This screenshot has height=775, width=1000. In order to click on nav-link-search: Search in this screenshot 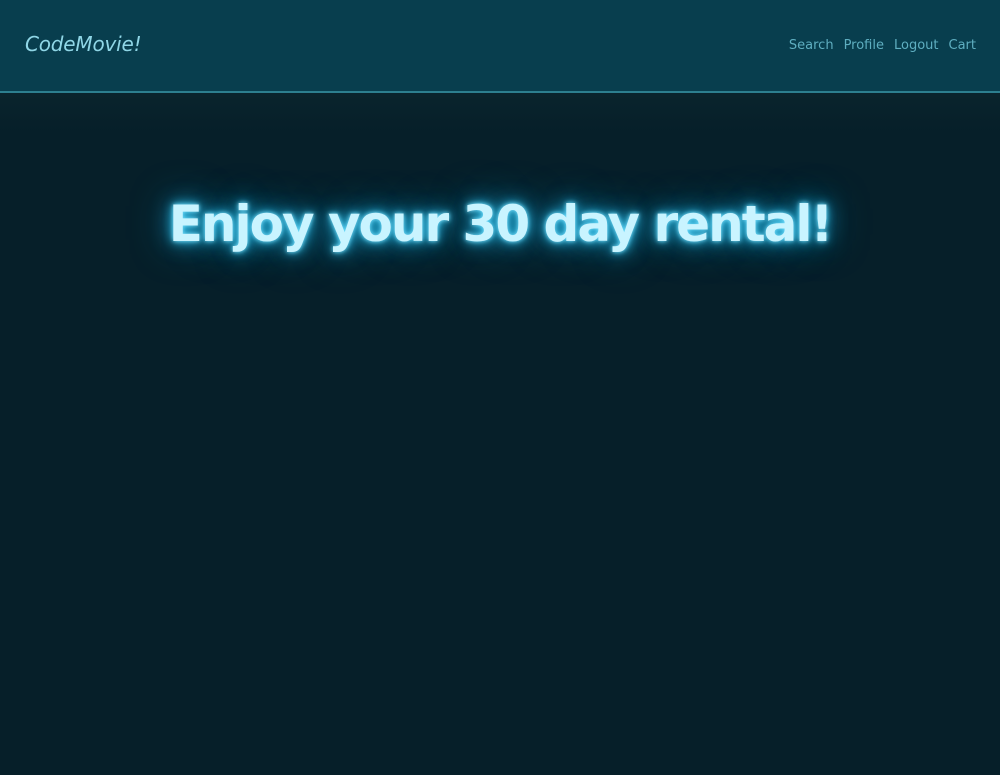, I will do `click(811, 45)`.